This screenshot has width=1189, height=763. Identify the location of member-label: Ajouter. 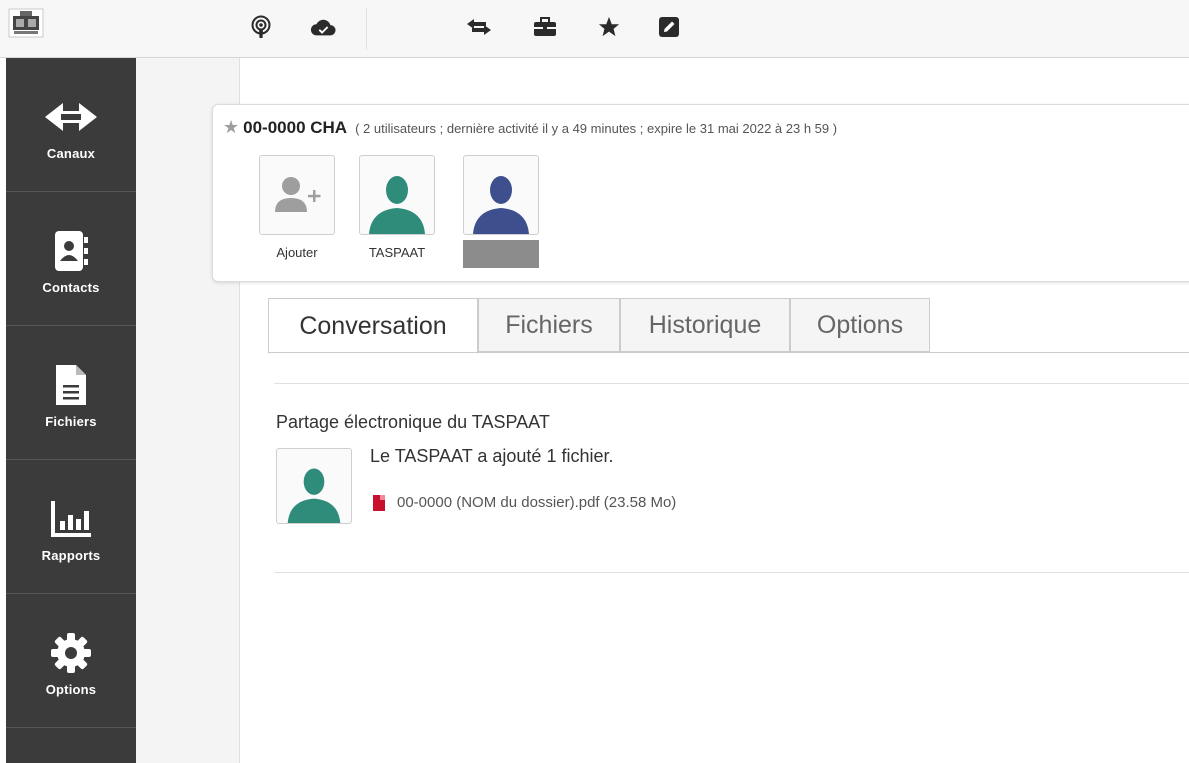
(297, 252).